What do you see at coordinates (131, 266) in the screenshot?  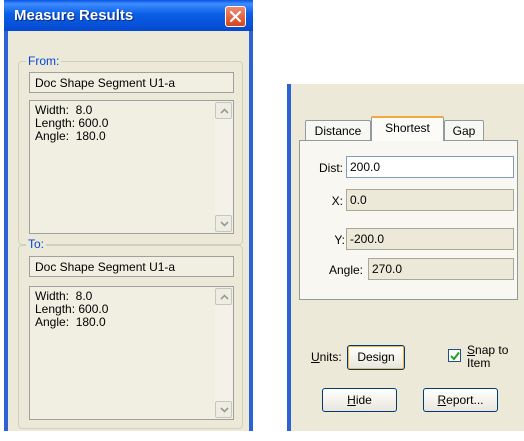 I see `to-element-field: Doc Shape Segment U1-a` at bounding box center [131, 266].